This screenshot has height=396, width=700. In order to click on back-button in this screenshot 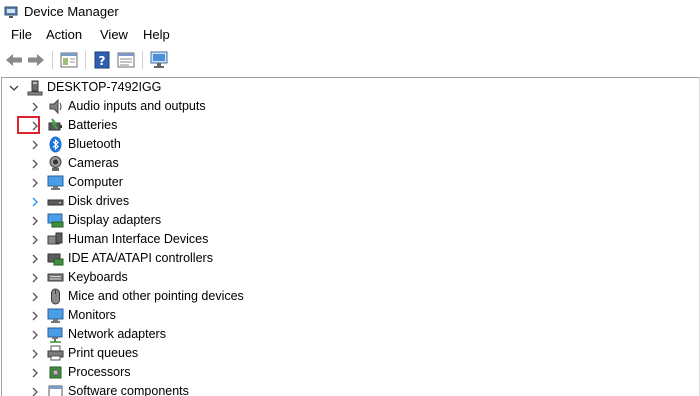, I will do `click(14, 60)`.